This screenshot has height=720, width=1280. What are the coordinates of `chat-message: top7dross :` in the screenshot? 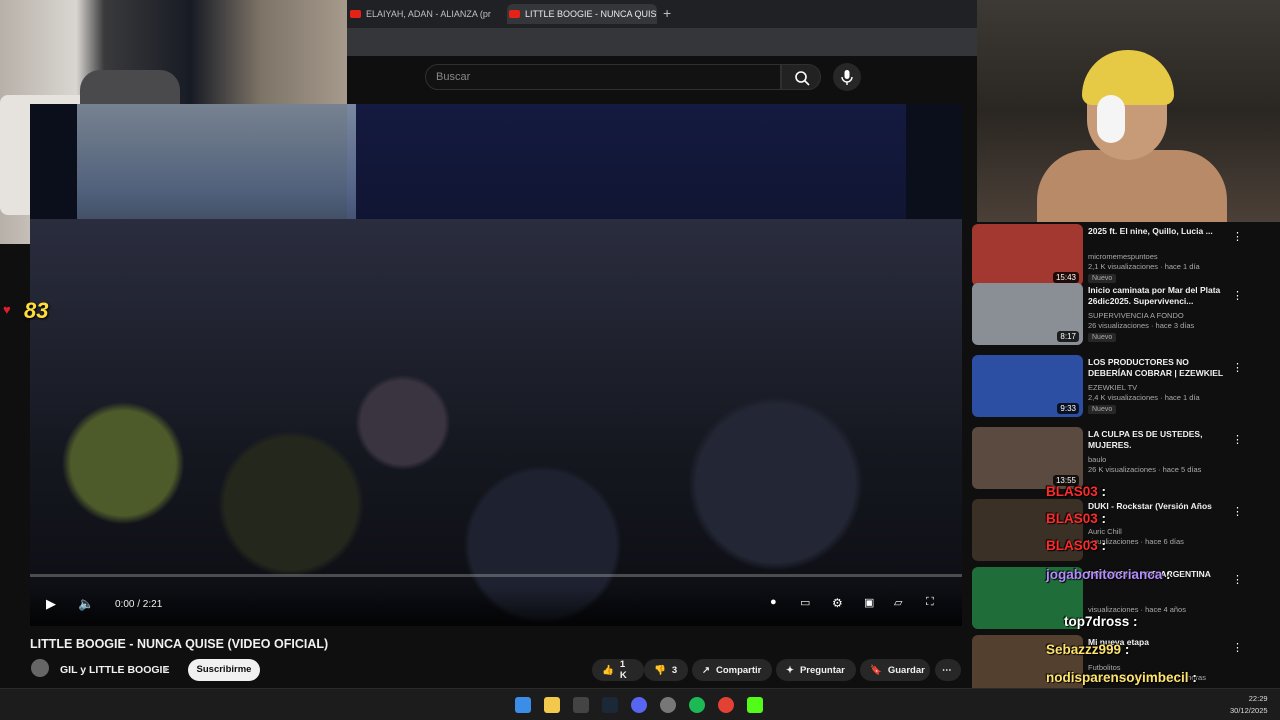 It's located at (1101, 621).